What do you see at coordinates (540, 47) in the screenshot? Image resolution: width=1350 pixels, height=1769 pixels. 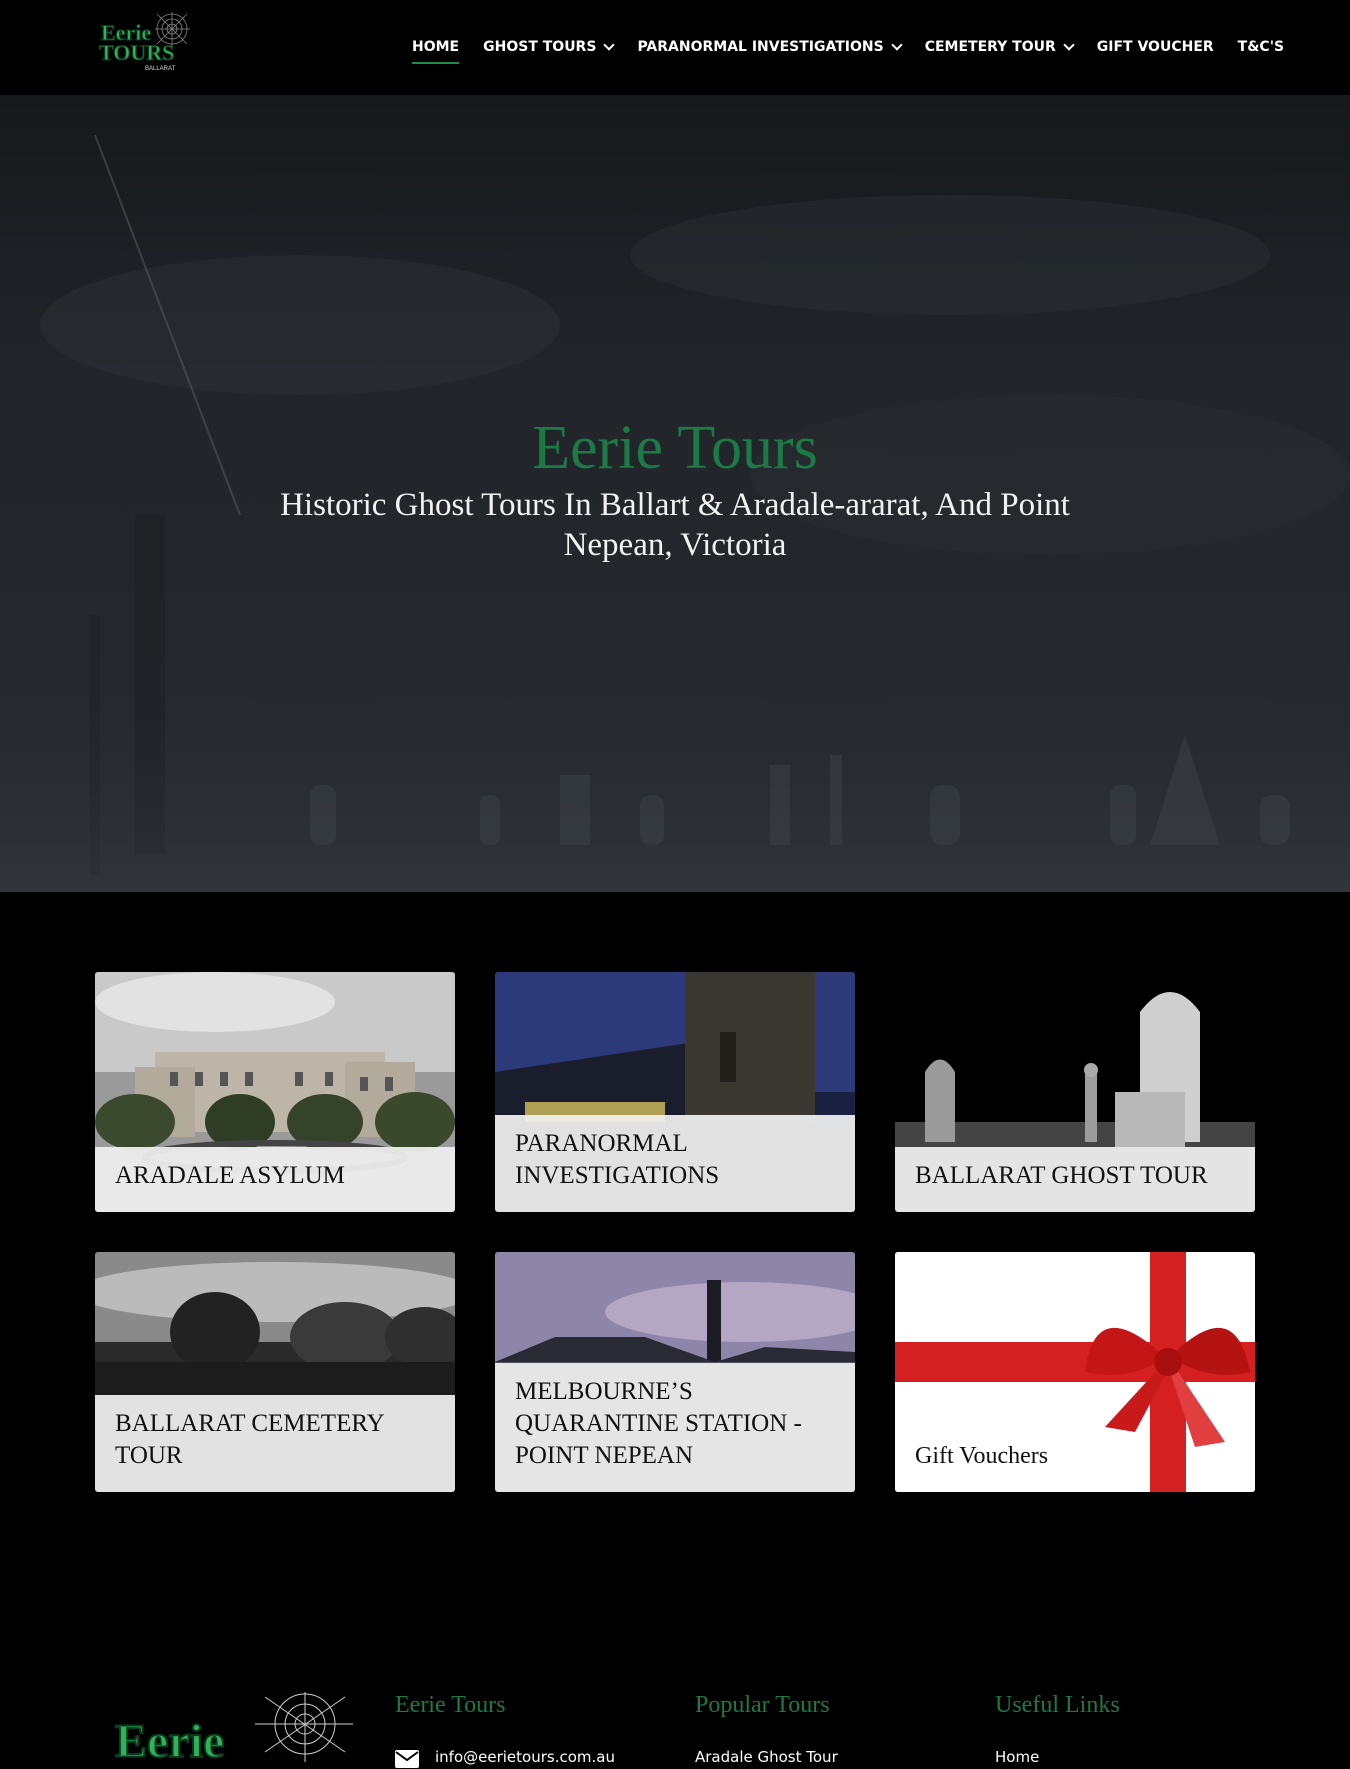 I see `nav-item-label: GHOST TOURS` at bounding box center [540, 47].